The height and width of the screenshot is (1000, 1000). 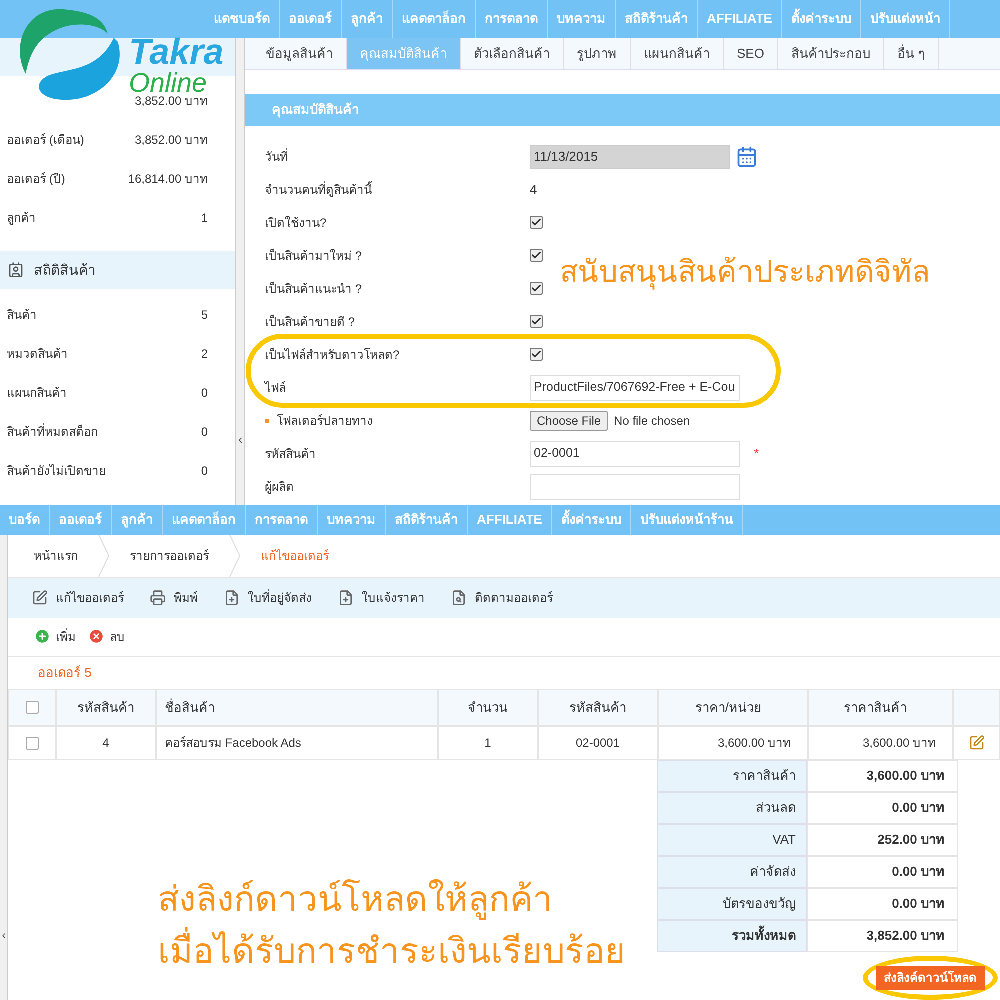 What do you see at coordinates (488, 707) in the screenshot?
I see `column-header: จำนวน` at bounding box center [488, 707].